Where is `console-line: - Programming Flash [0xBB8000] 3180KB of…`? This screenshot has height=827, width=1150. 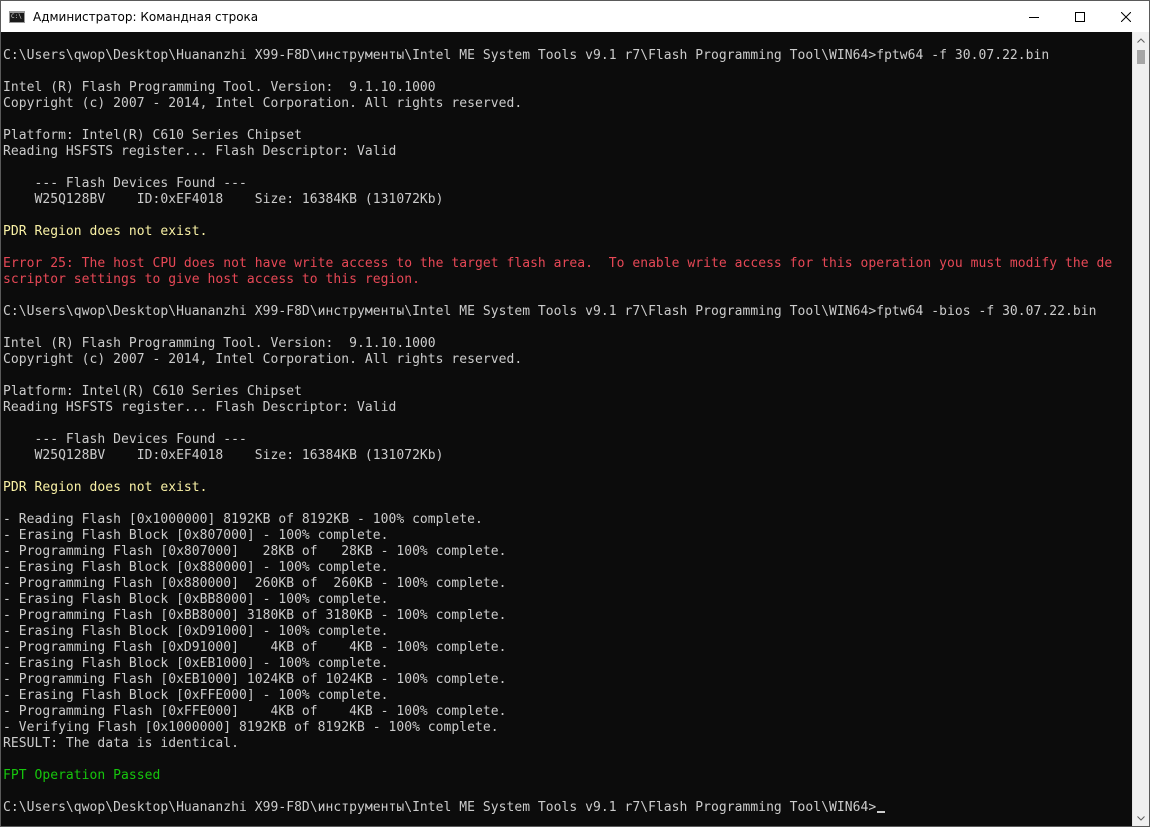 console-line: - Programming Flash [0xBB8000] 3180KB of… is located at coordinates (255, 615).